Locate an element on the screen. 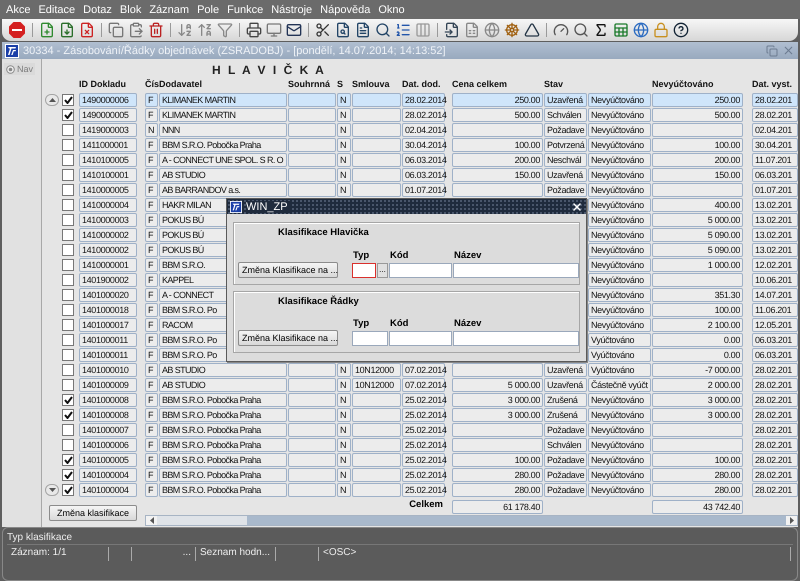  menu-item: Blok is located at coordinates (131, 10).